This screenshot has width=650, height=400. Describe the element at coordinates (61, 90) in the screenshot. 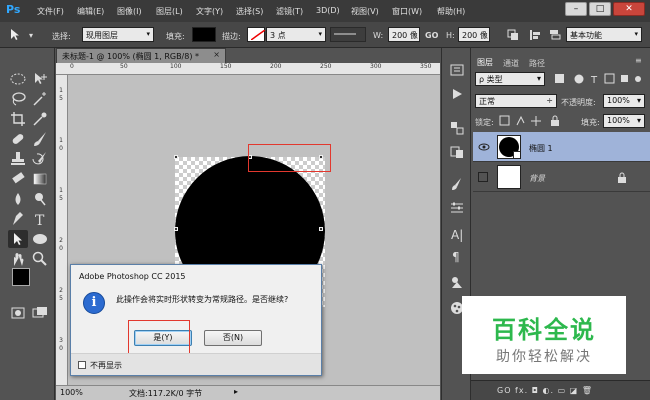

I see `ruler-tick: 1` at that location.